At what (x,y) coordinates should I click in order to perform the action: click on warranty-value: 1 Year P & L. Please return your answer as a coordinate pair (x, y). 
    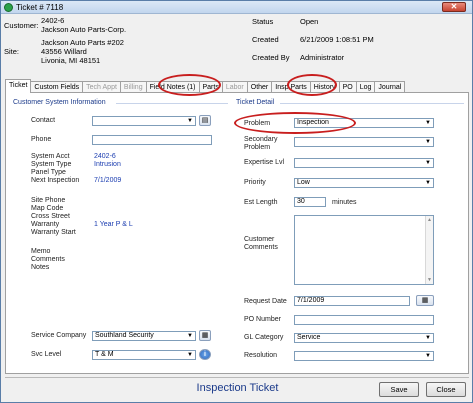
    Looking at the image, I should click on (113, 224).